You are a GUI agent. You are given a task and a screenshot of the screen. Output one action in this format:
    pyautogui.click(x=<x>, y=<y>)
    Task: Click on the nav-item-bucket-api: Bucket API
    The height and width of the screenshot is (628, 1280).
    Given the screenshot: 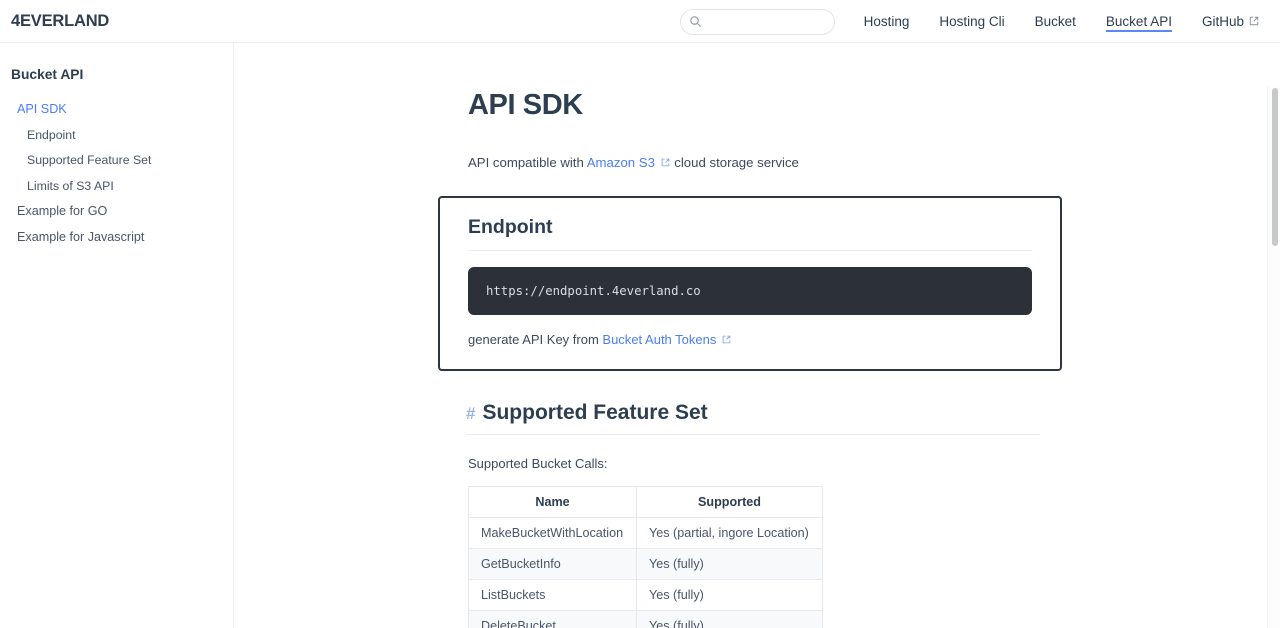 What is the action you would take?
    pyautogui.click(x=1139, y=21)
    